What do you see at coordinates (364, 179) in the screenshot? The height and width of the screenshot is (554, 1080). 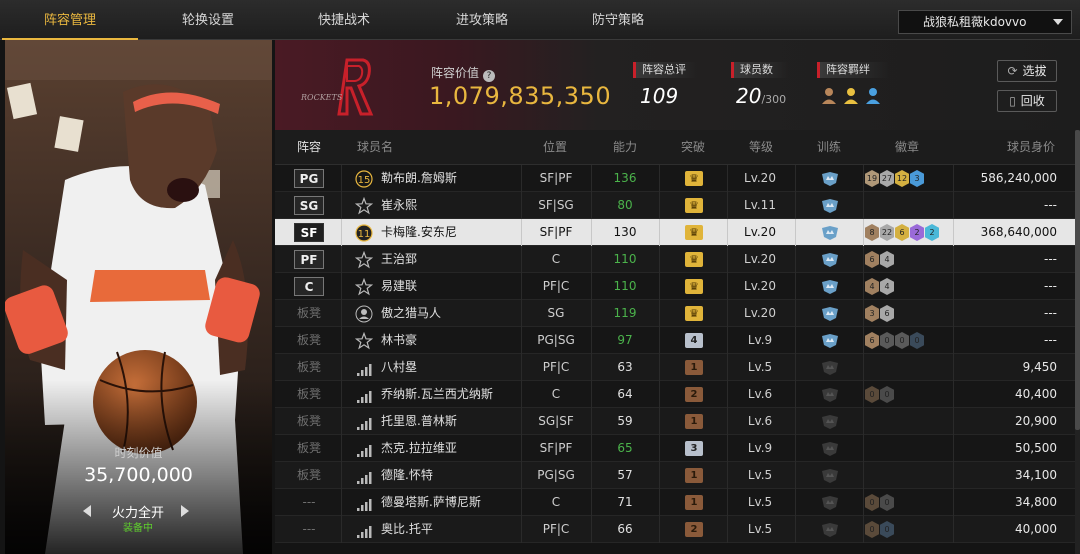 I see `number-jersey-icon: 15` at bounding box center [364, 179].